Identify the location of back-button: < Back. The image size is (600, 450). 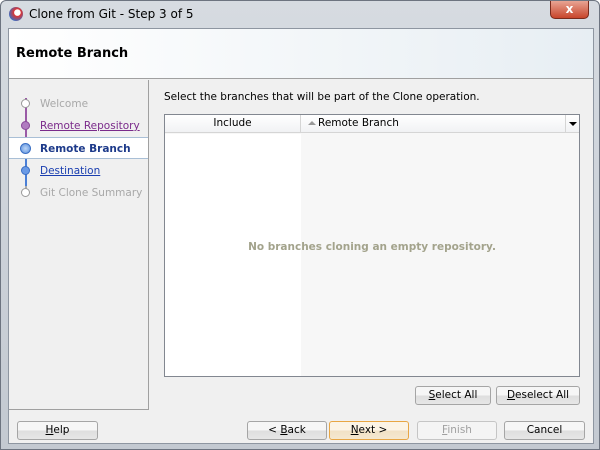
(287, 430).